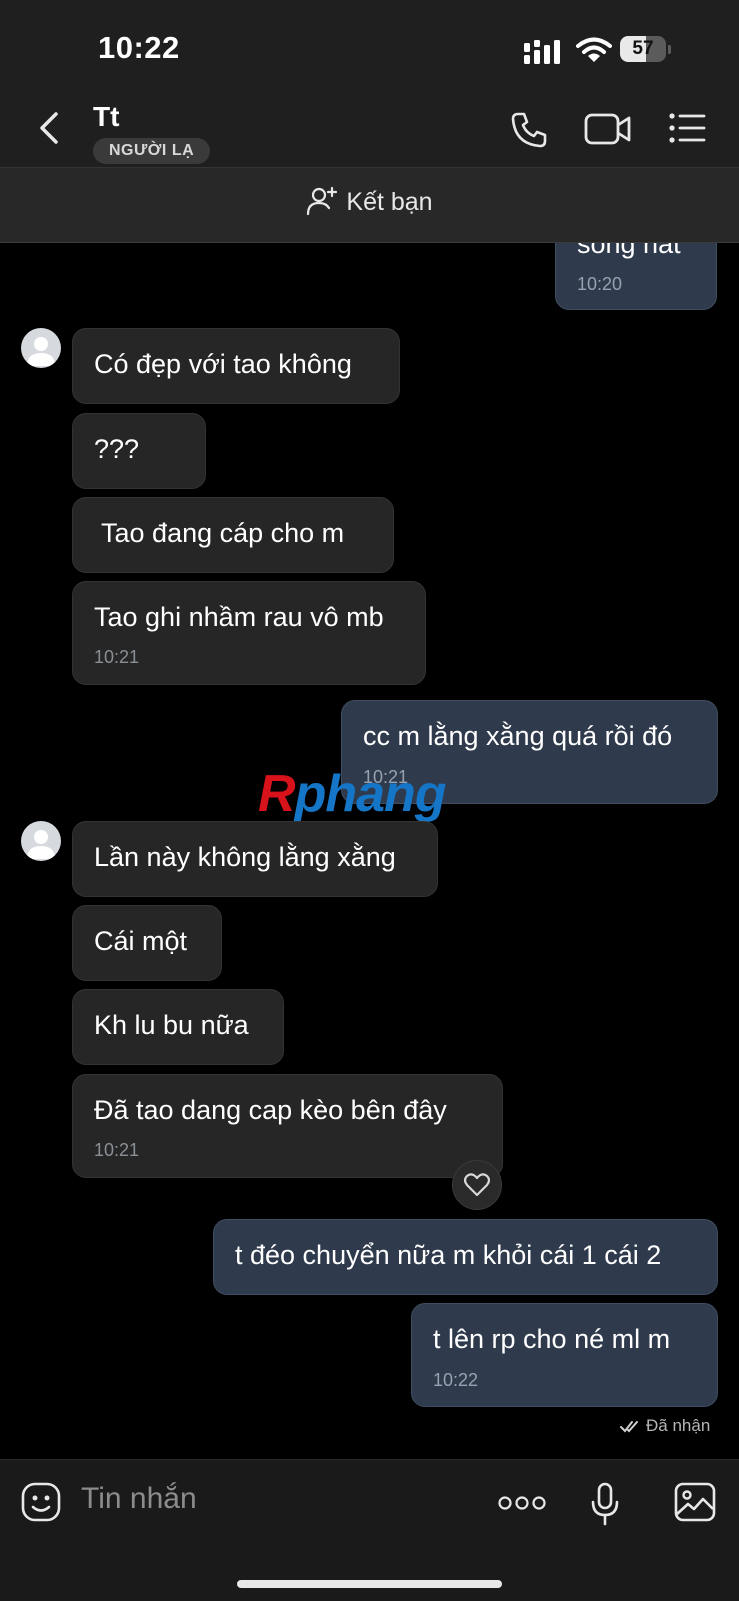 The height and width of the screenshot is (1601, 739). I want to click on wifi-icon, so click(594, 49).